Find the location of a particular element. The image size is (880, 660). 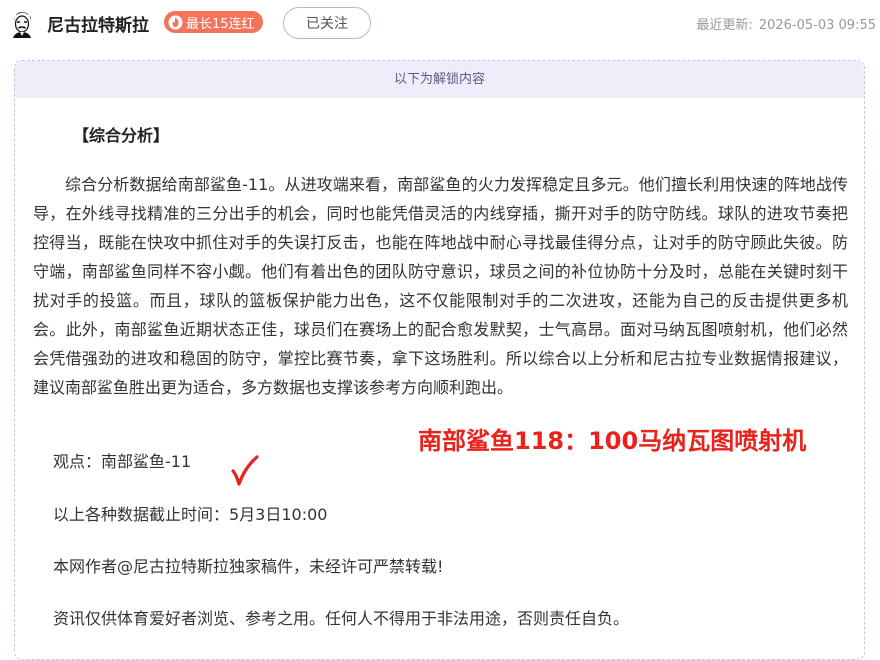

author-name: 尼古拉特斯拉 is located at coordinates (98, 23).